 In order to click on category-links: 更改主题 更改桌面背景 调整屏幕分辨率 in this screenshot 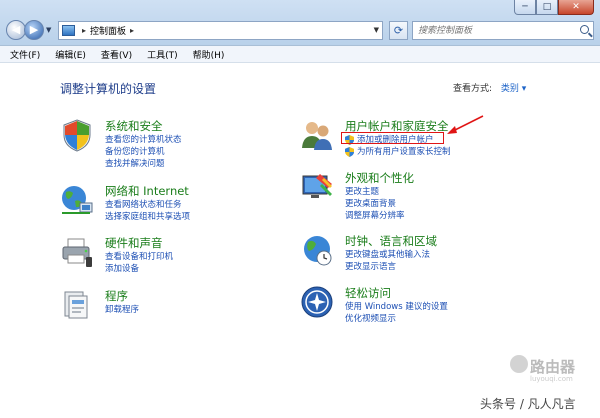, I will do `click(375, 204)`.